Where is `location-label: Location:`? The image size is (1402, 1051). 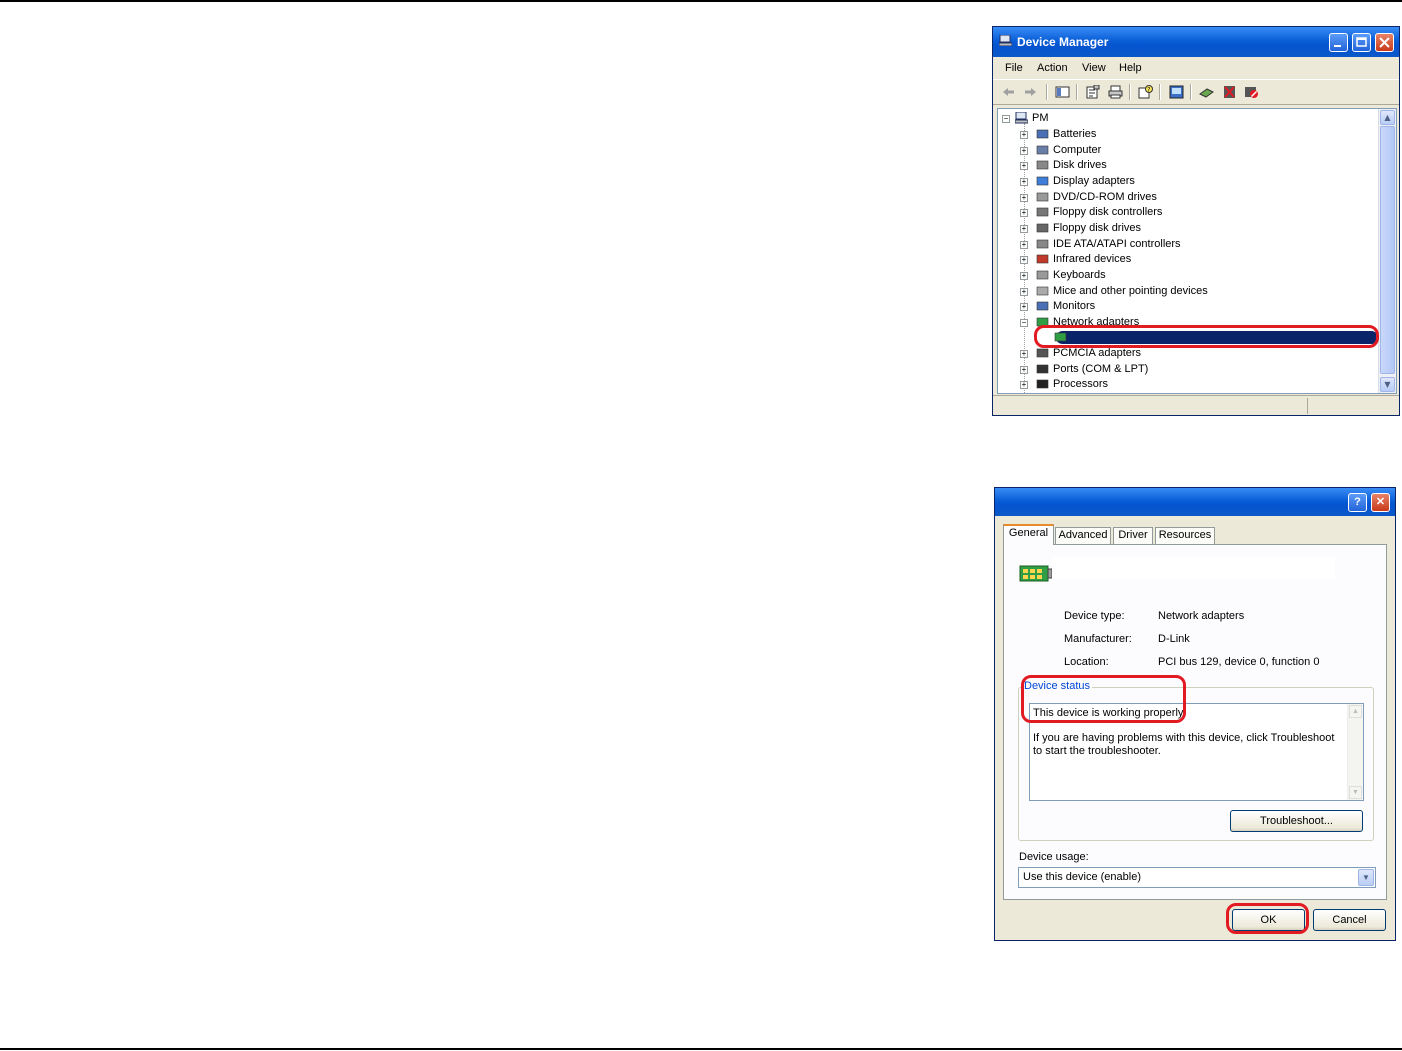
location-label: Location: is located at coordinates (1086, 662).